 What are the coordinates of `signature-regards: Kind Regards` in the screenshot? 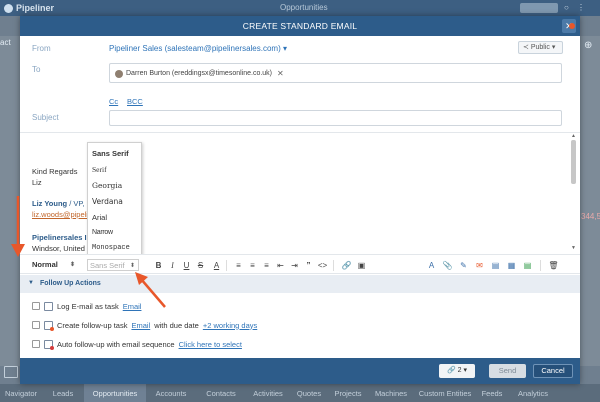 It's located at (55, 171).